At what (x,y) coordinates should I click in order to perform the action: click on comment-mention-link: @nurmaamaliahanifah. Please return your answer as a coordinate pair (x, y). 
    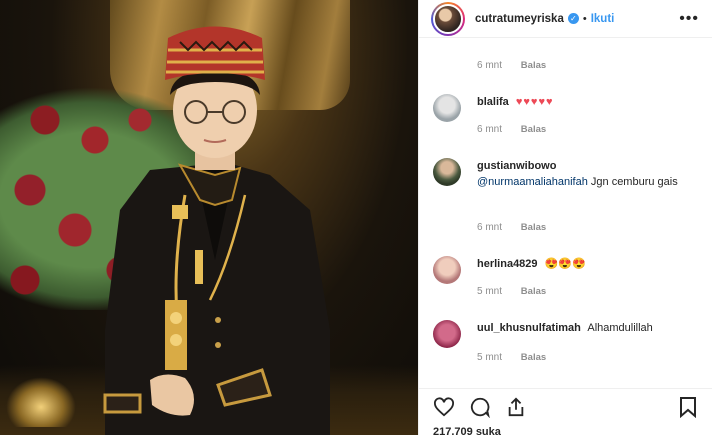
    Looking at the image, I should click on (532, 182).